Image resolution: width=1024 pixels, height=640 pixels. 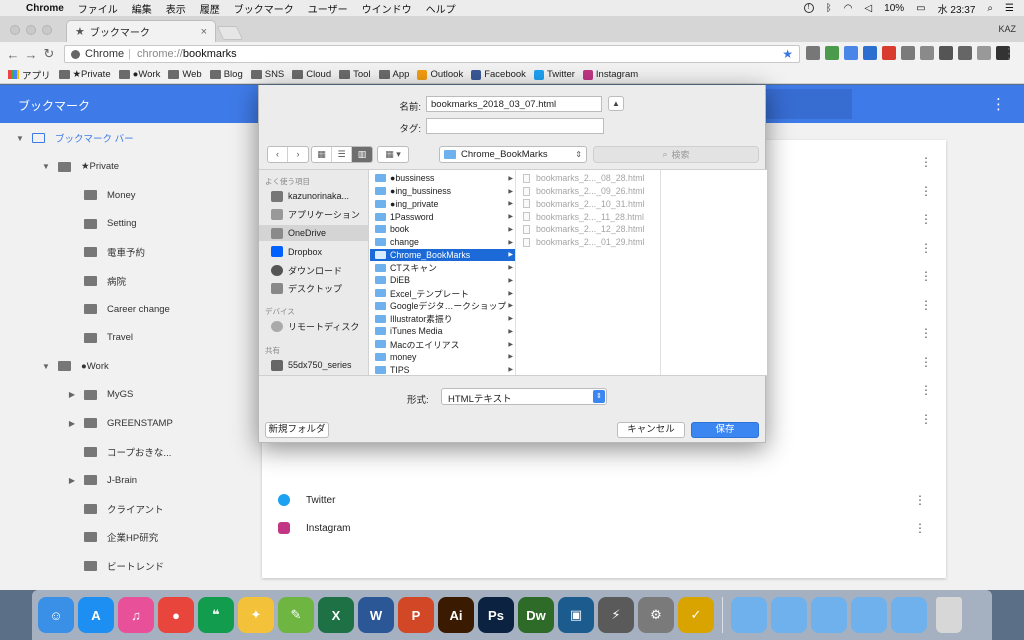 What do you see at coordinates (115, 509) in the screenshot?
I see `tree-item: クライアント` at bounding box center [115, 509].